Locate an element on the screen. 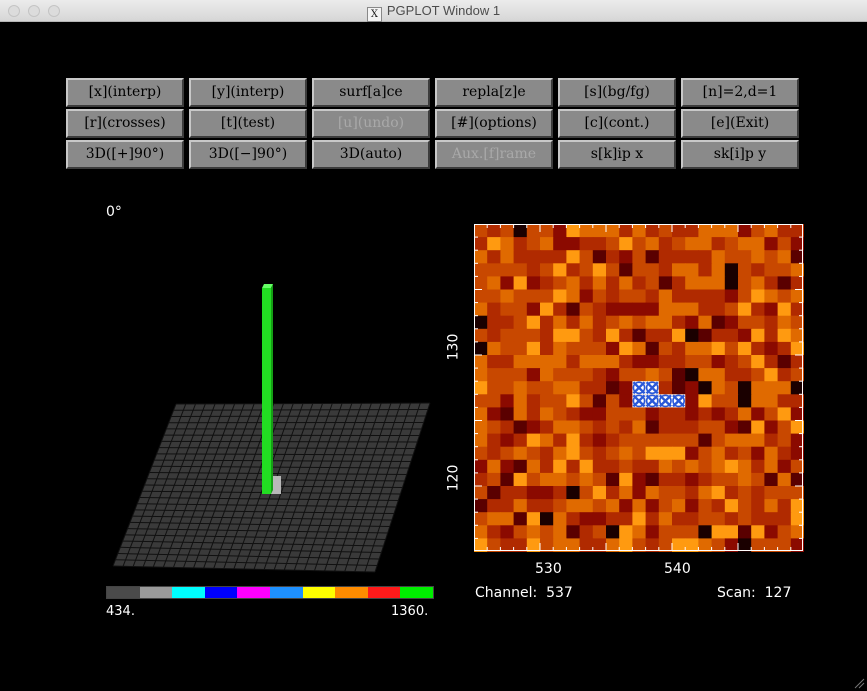 Image resolution: width=867 pixels, height=691 pixels. surface-button: surf[a]ce is located at coordinates (371, 92).